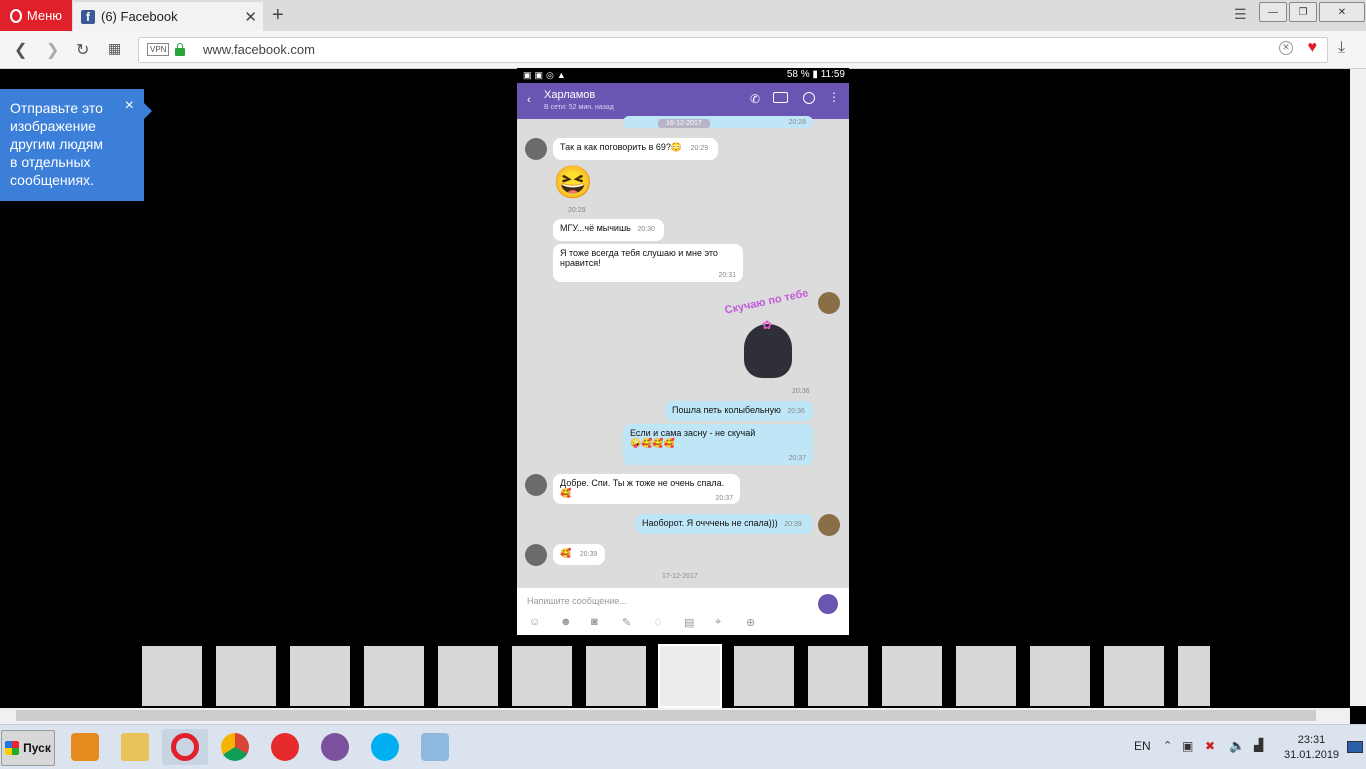 Image resolution: width=1366 pixels, height=769 pixels. I want to click on heart-icon: ♥, so click(1313, 48).